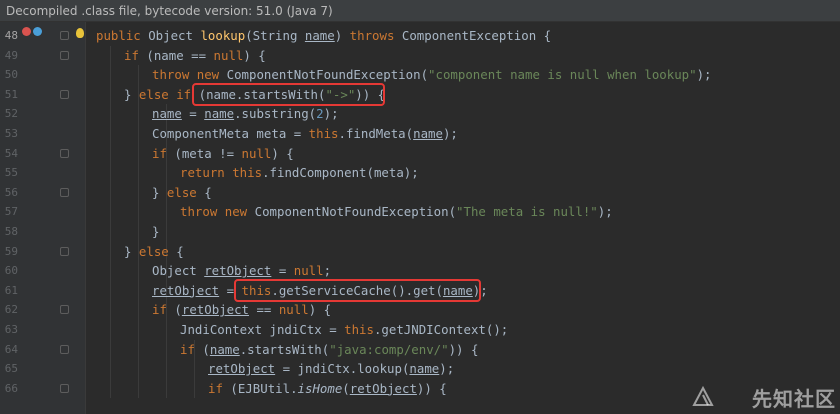 Image resolution: width=840 pixels, height=414 pixels. I want to click on code-line: if (meta != null) {, so click(223, 154).